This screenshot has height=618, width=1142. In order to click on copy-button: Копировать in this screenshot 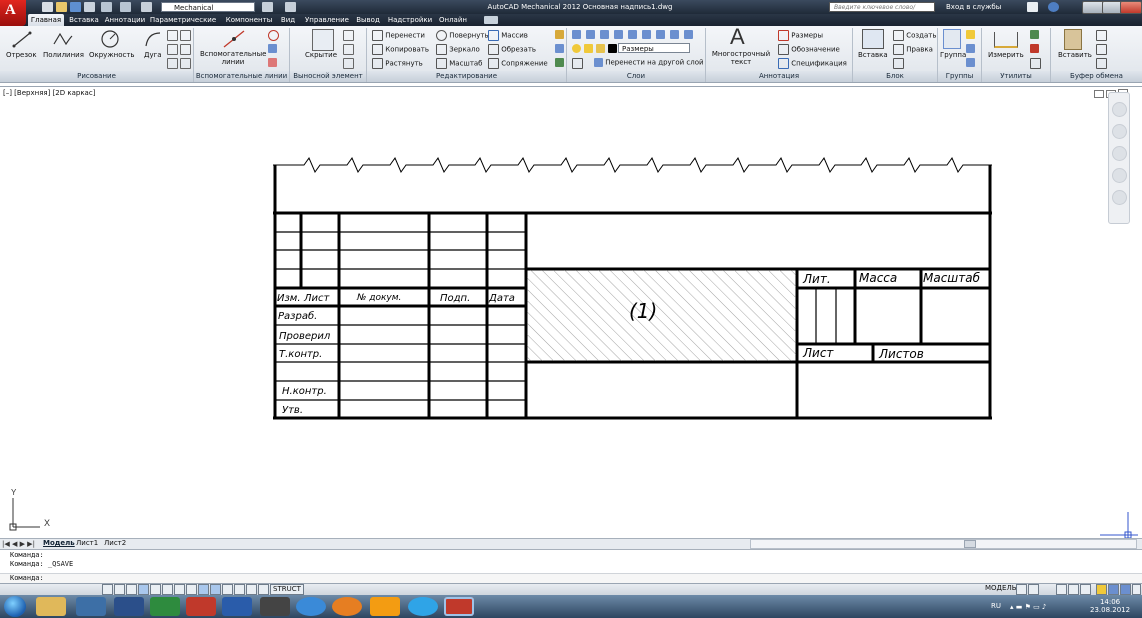, I will do `click(400, 49)`.